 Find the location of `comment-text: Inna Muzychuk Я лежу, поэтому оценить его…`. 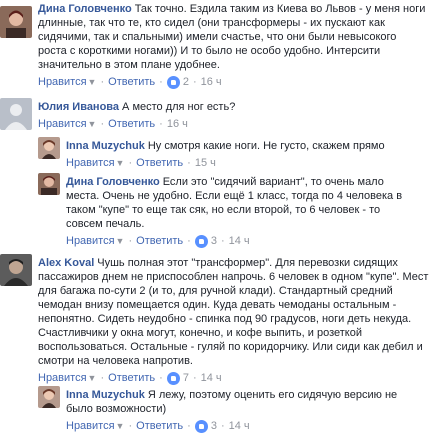

comment-text: Inna Muzychuk Я лежу, поэтому оценить его… is located at coordinates (242, 402).